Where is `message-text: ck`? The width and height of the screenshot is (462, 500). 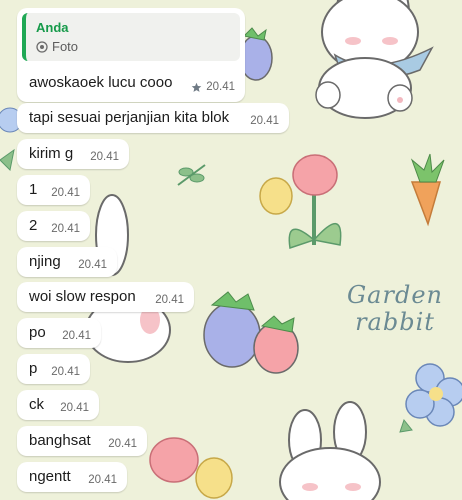 message-text: ck is located at coordinates (36, 404).